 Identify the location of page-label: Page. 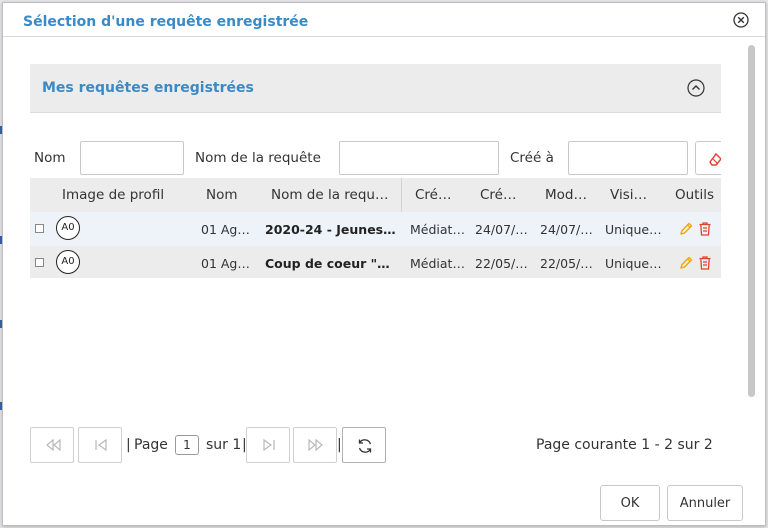
(151, 445).